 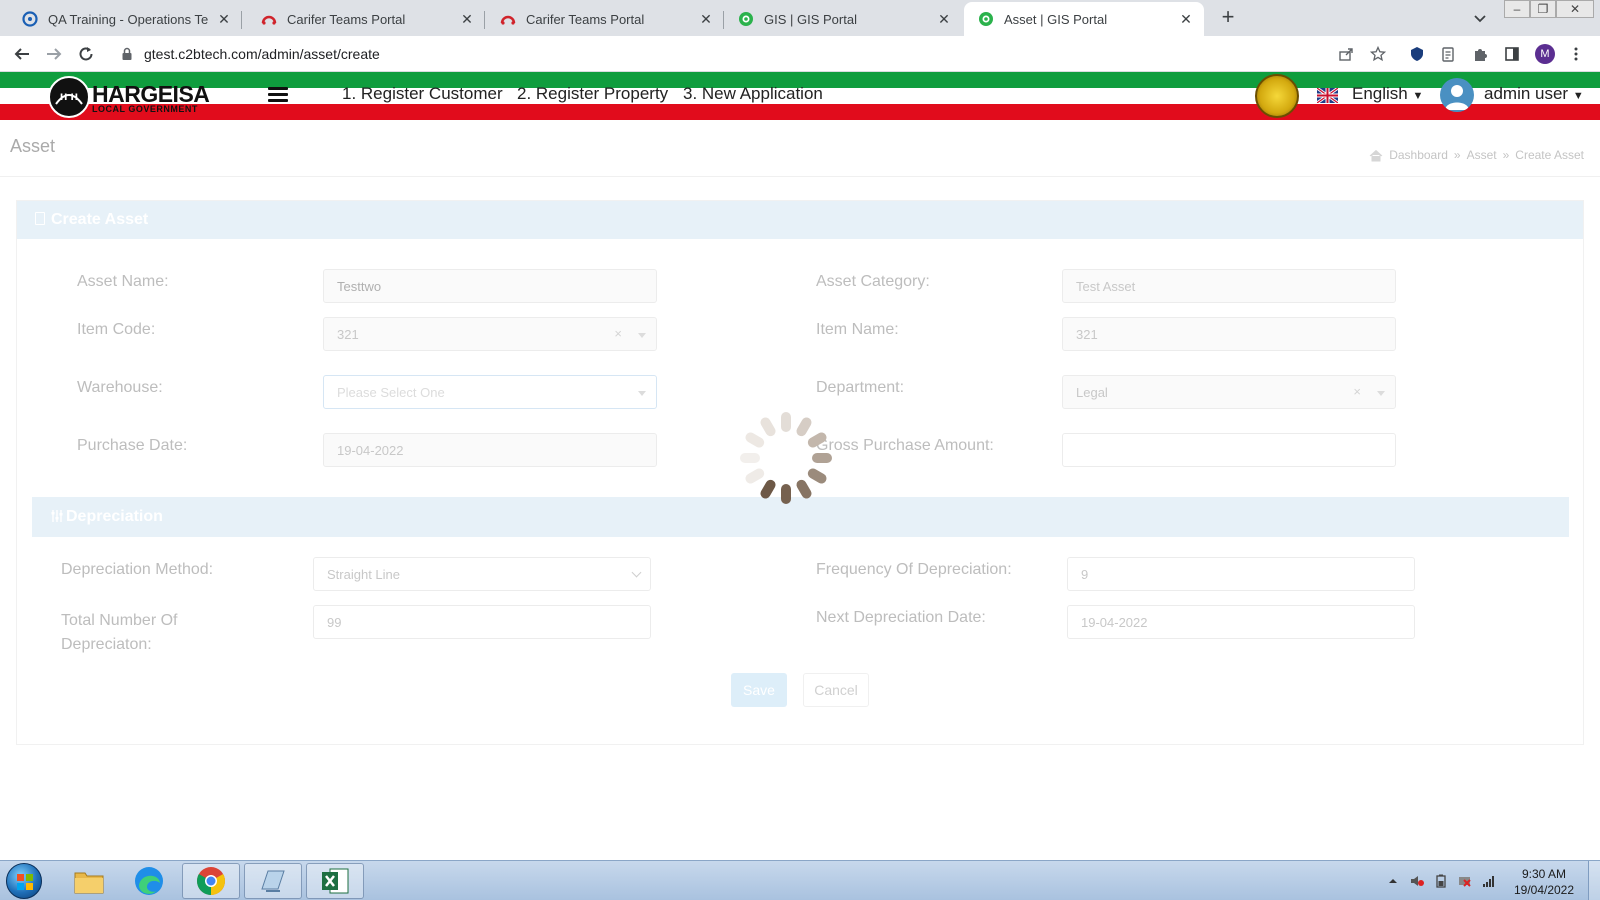 I want to click on government-emblem-icon, so click(x=1277, y=96).